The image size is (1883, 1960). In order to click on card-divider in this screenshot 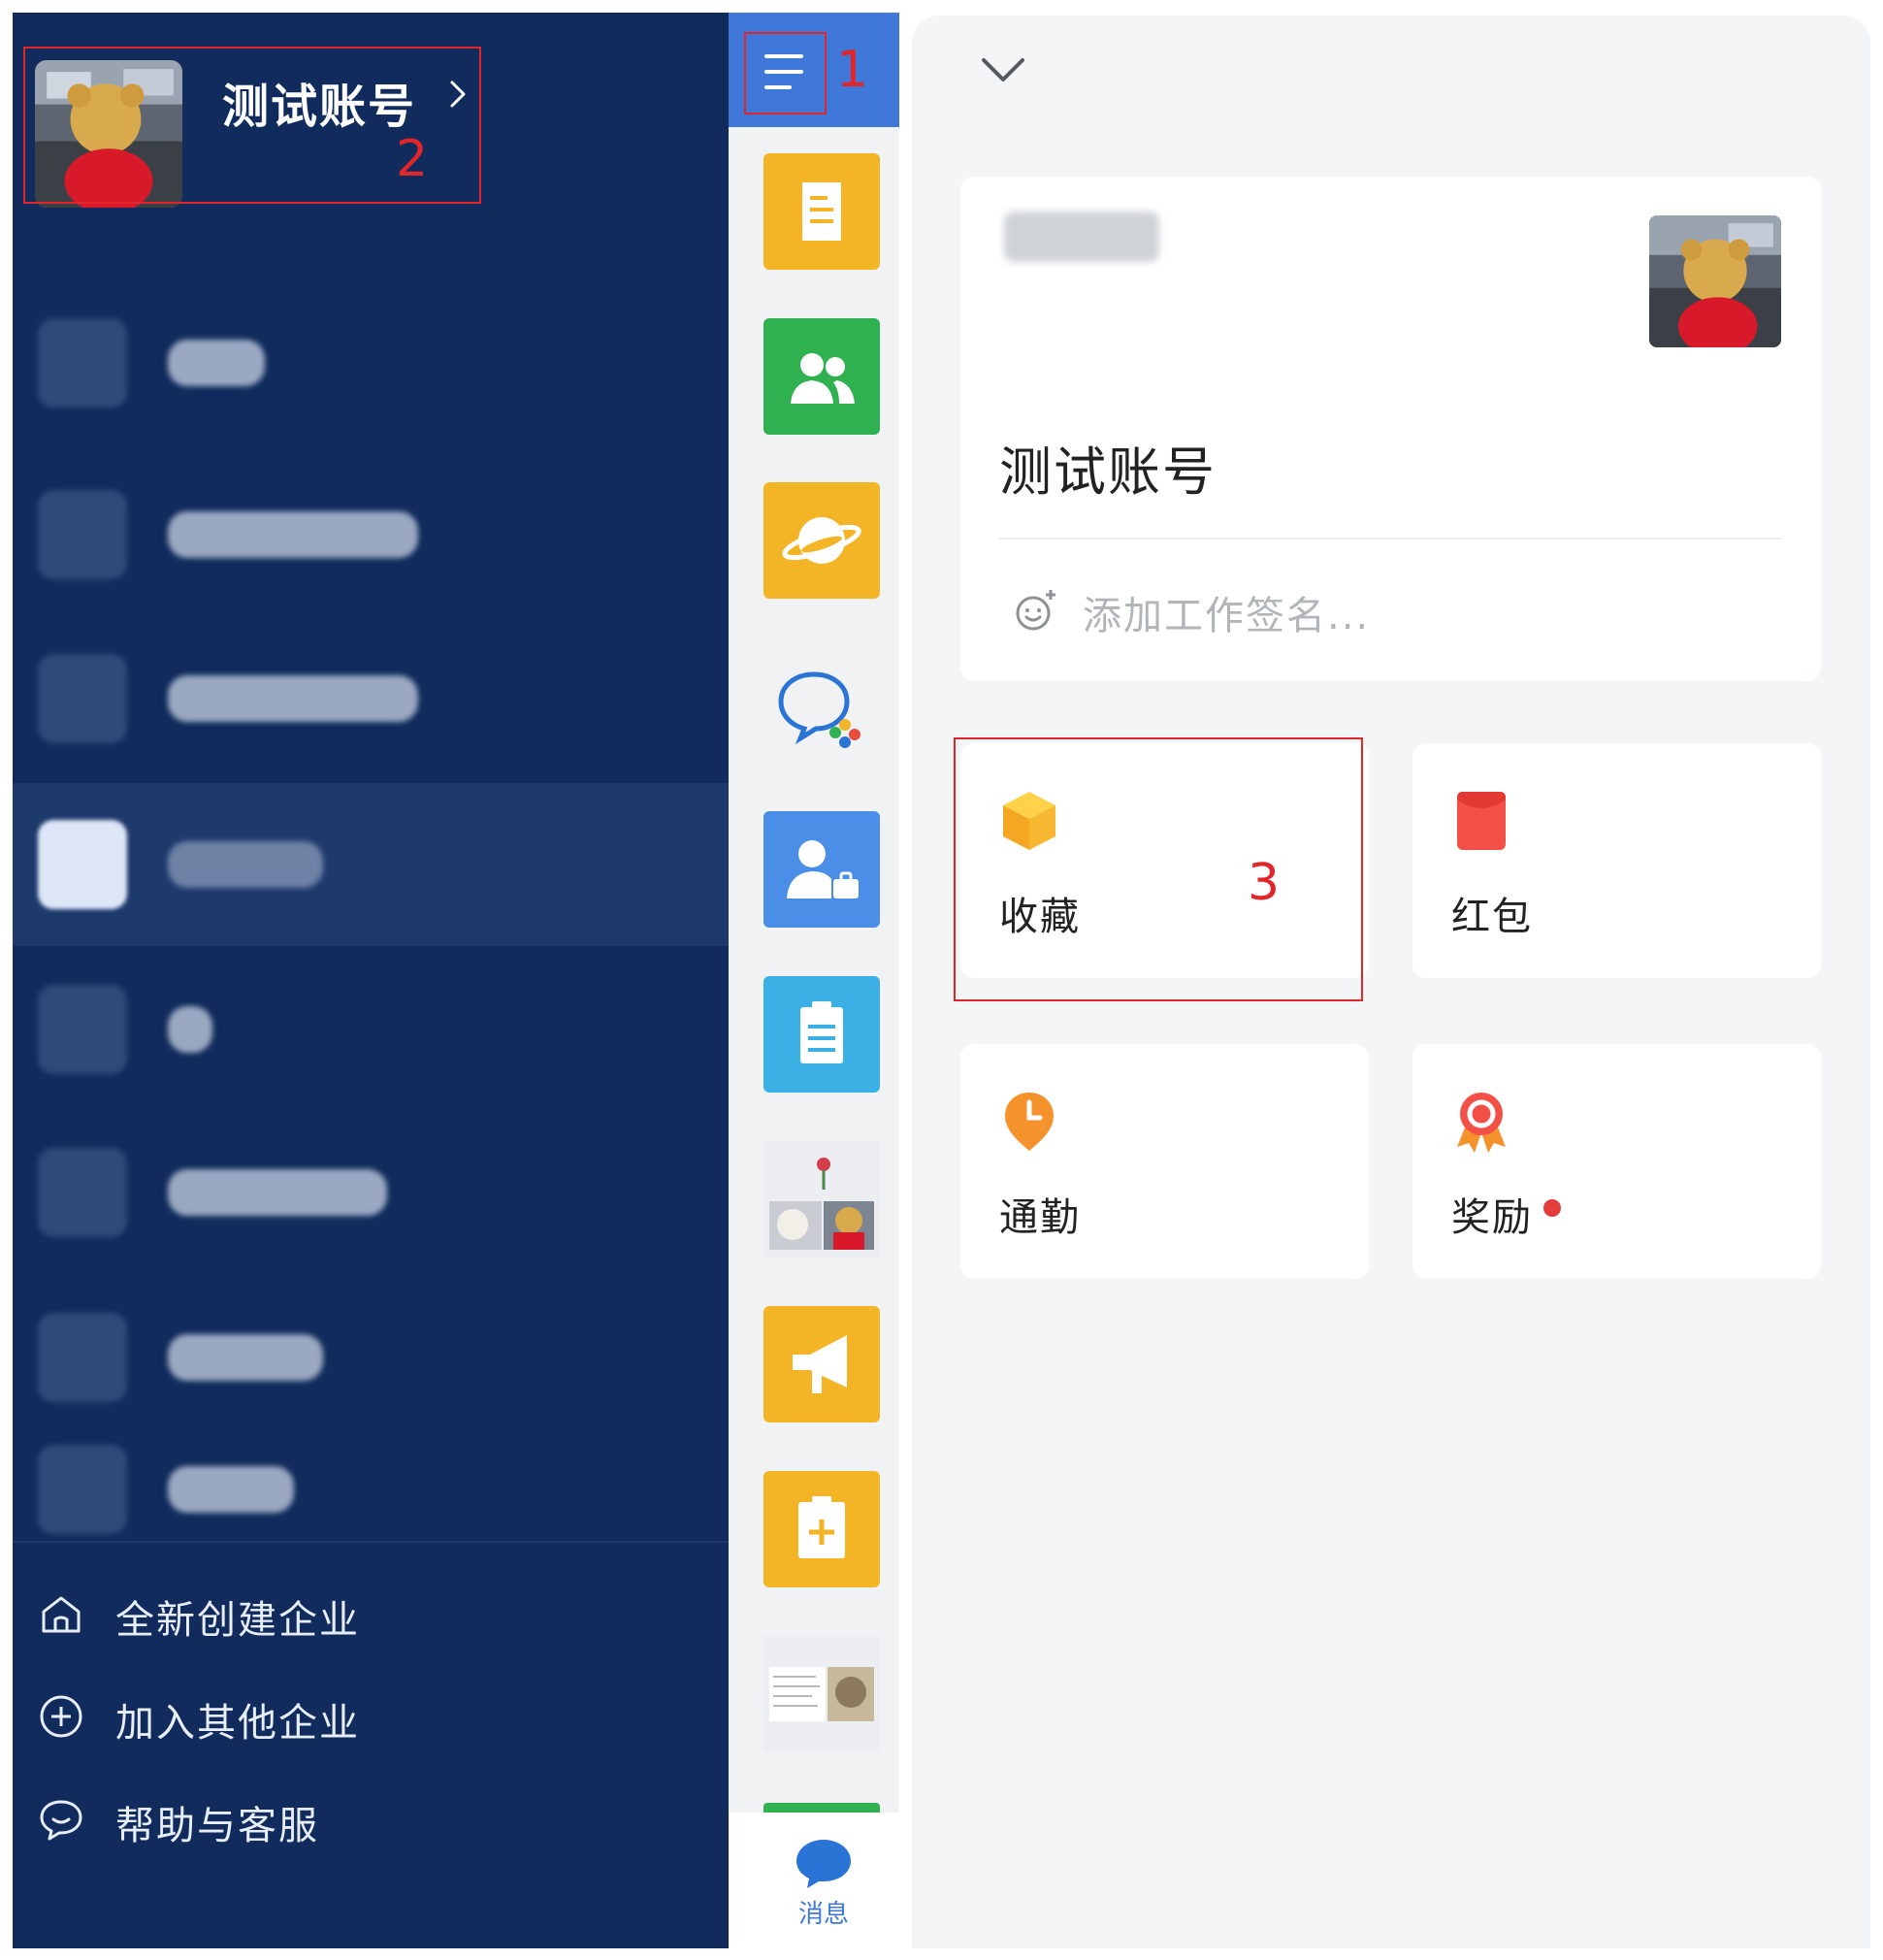, I will do `click(1390, 538)`.